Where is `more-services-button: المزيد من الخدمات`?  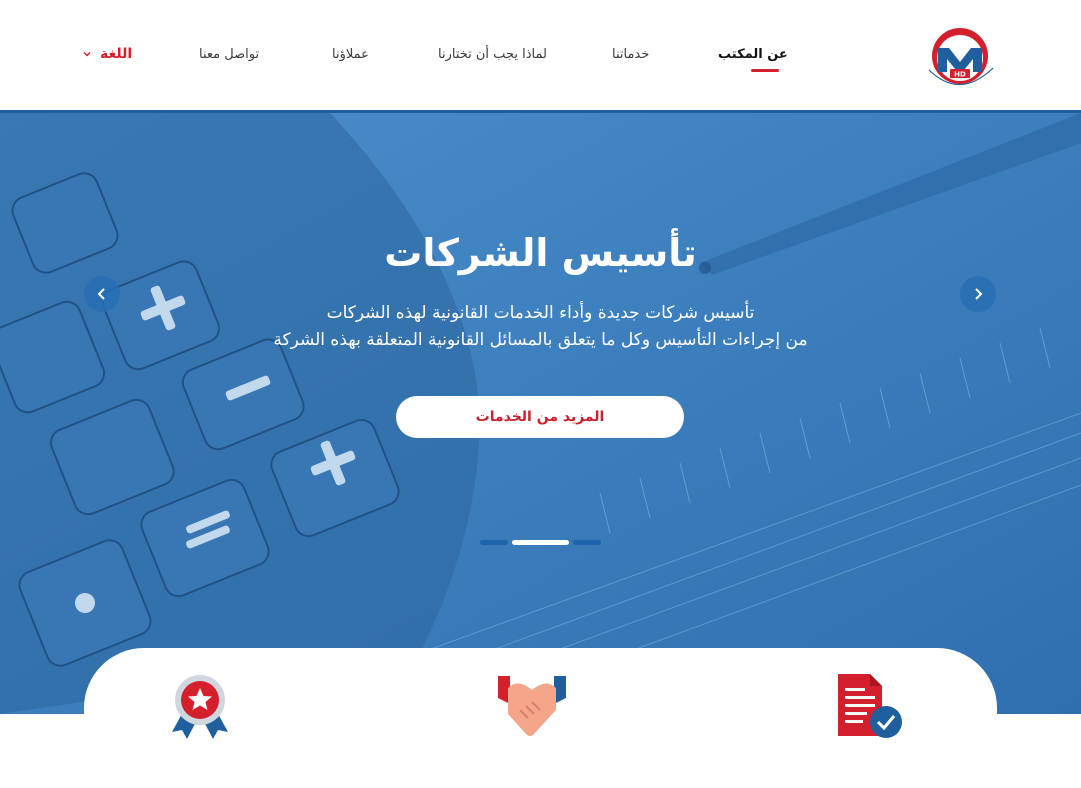 more-services-button: المزيد من الخدمات is located at coordinates (540, 417).